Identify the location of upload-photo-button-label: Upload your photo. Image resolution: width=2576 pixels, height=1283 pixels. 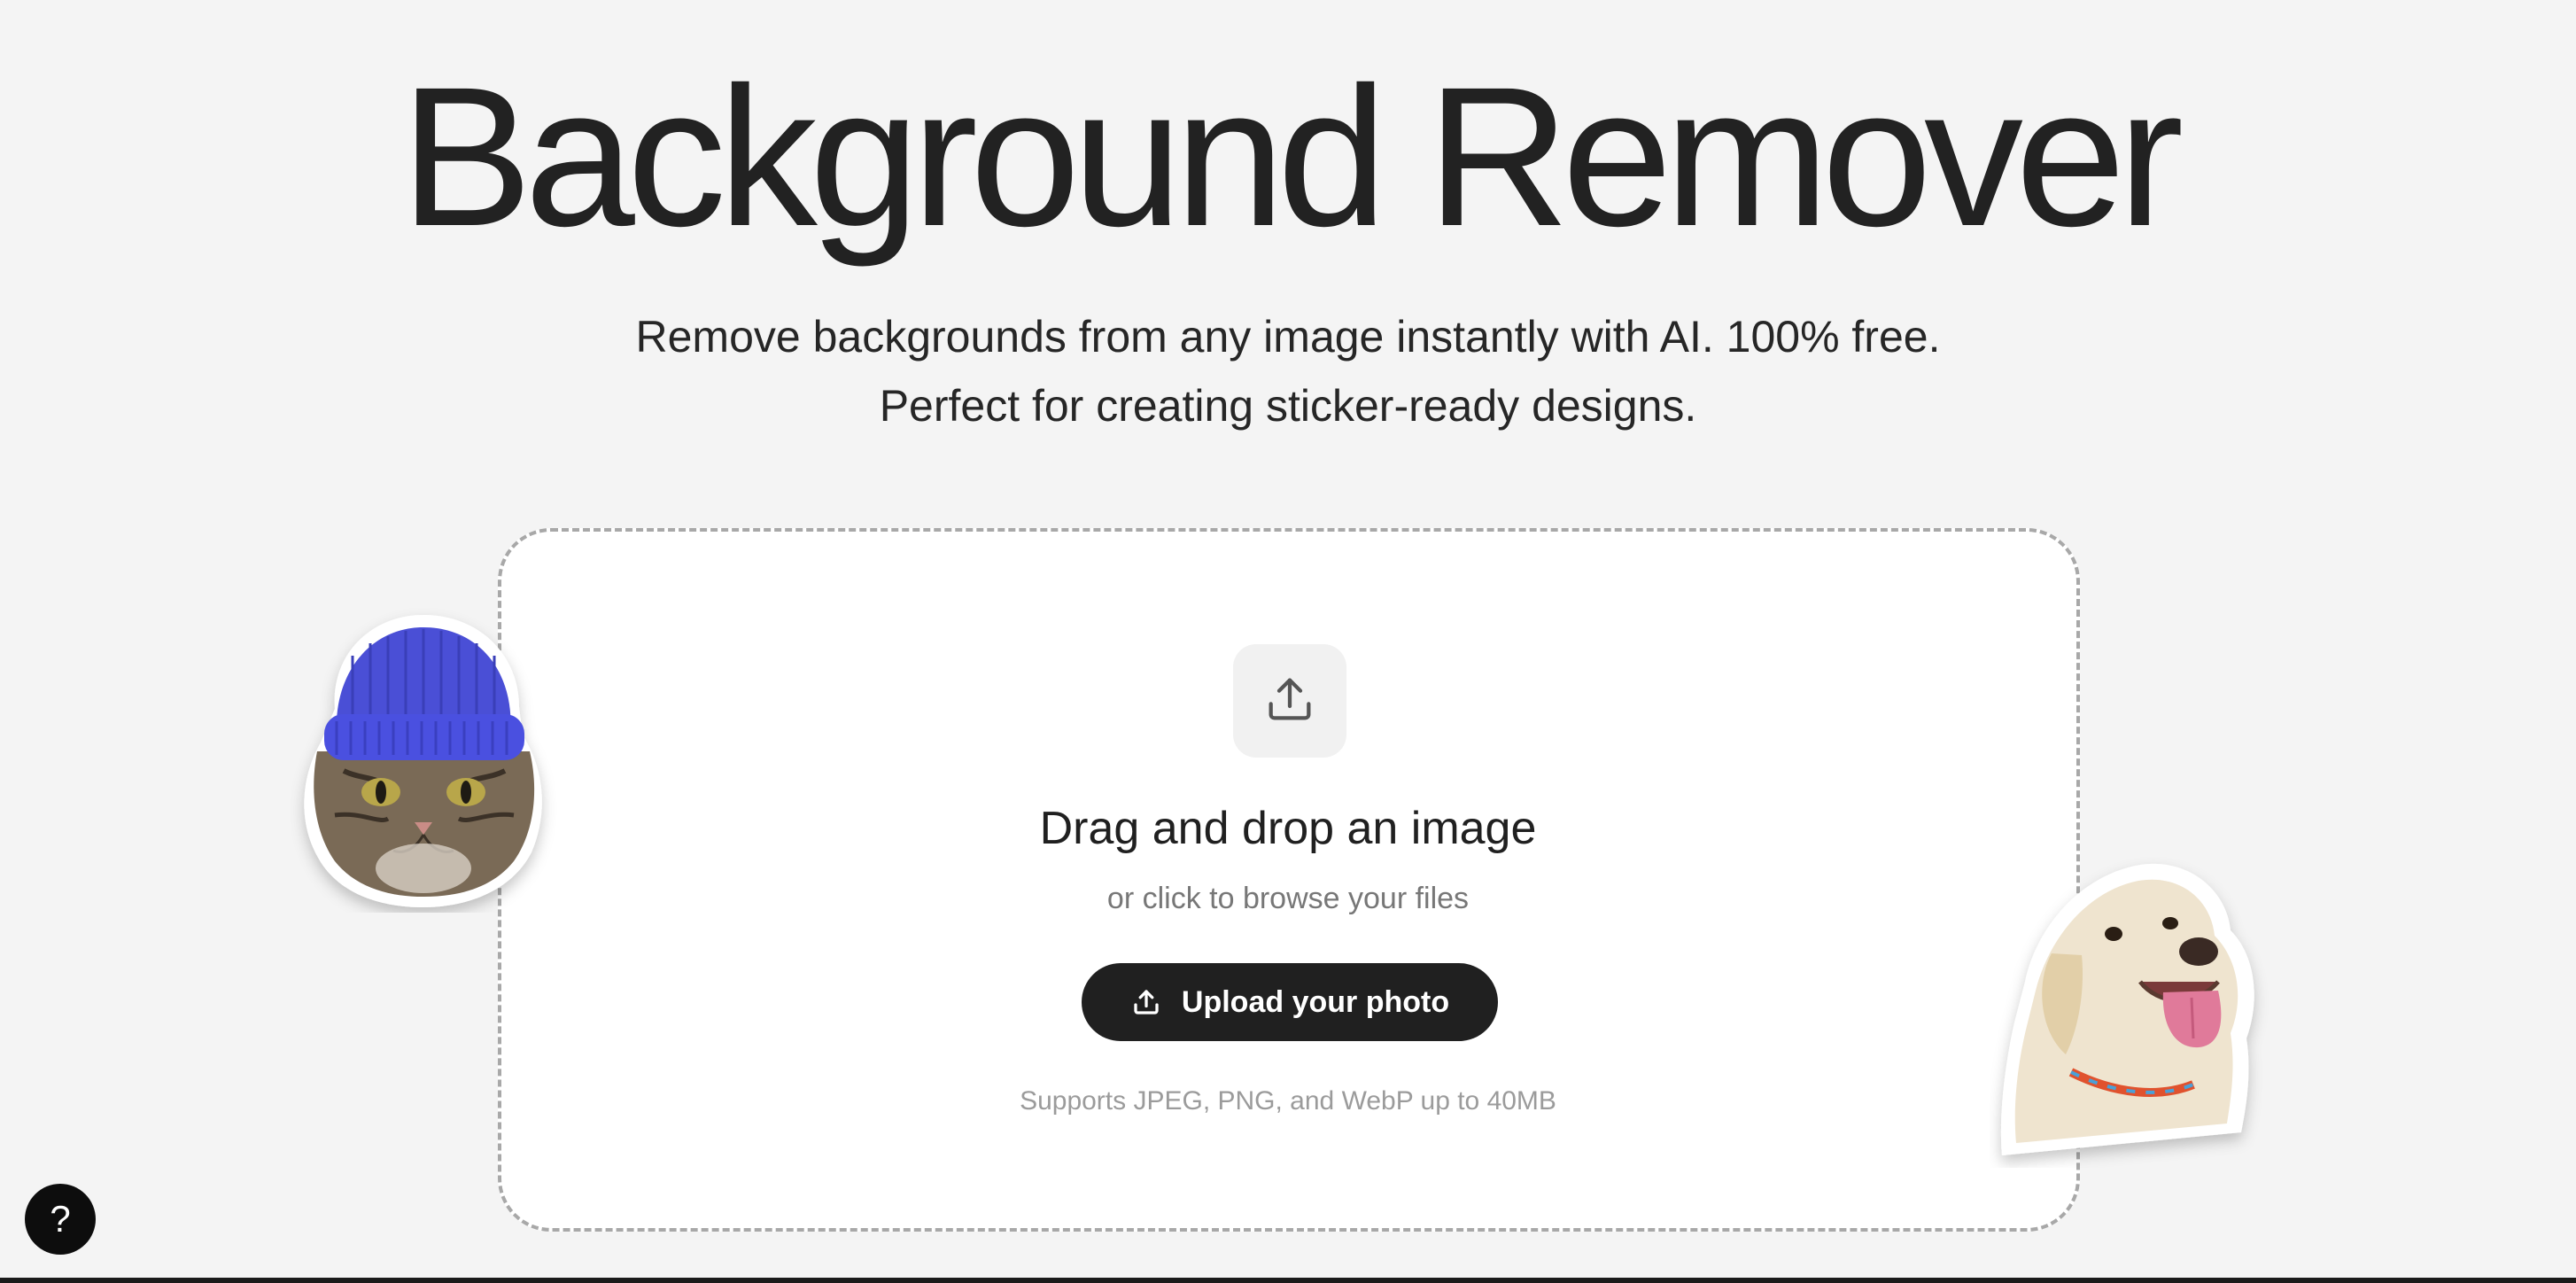
(1315, 1002).